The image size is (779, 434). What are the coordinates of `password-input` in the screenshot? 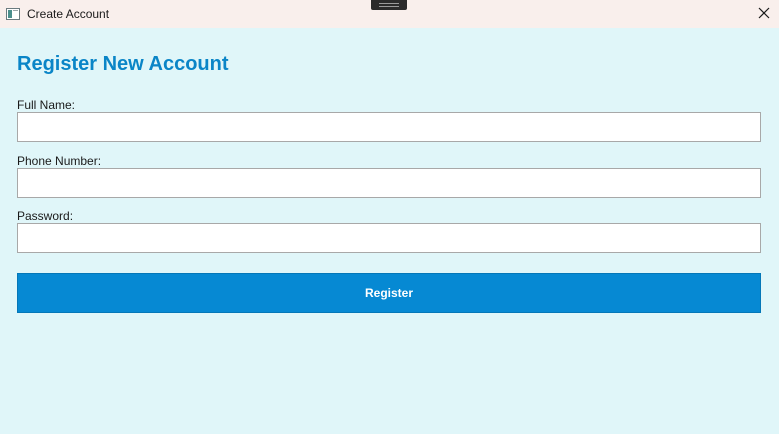 It's located at (389, 238).